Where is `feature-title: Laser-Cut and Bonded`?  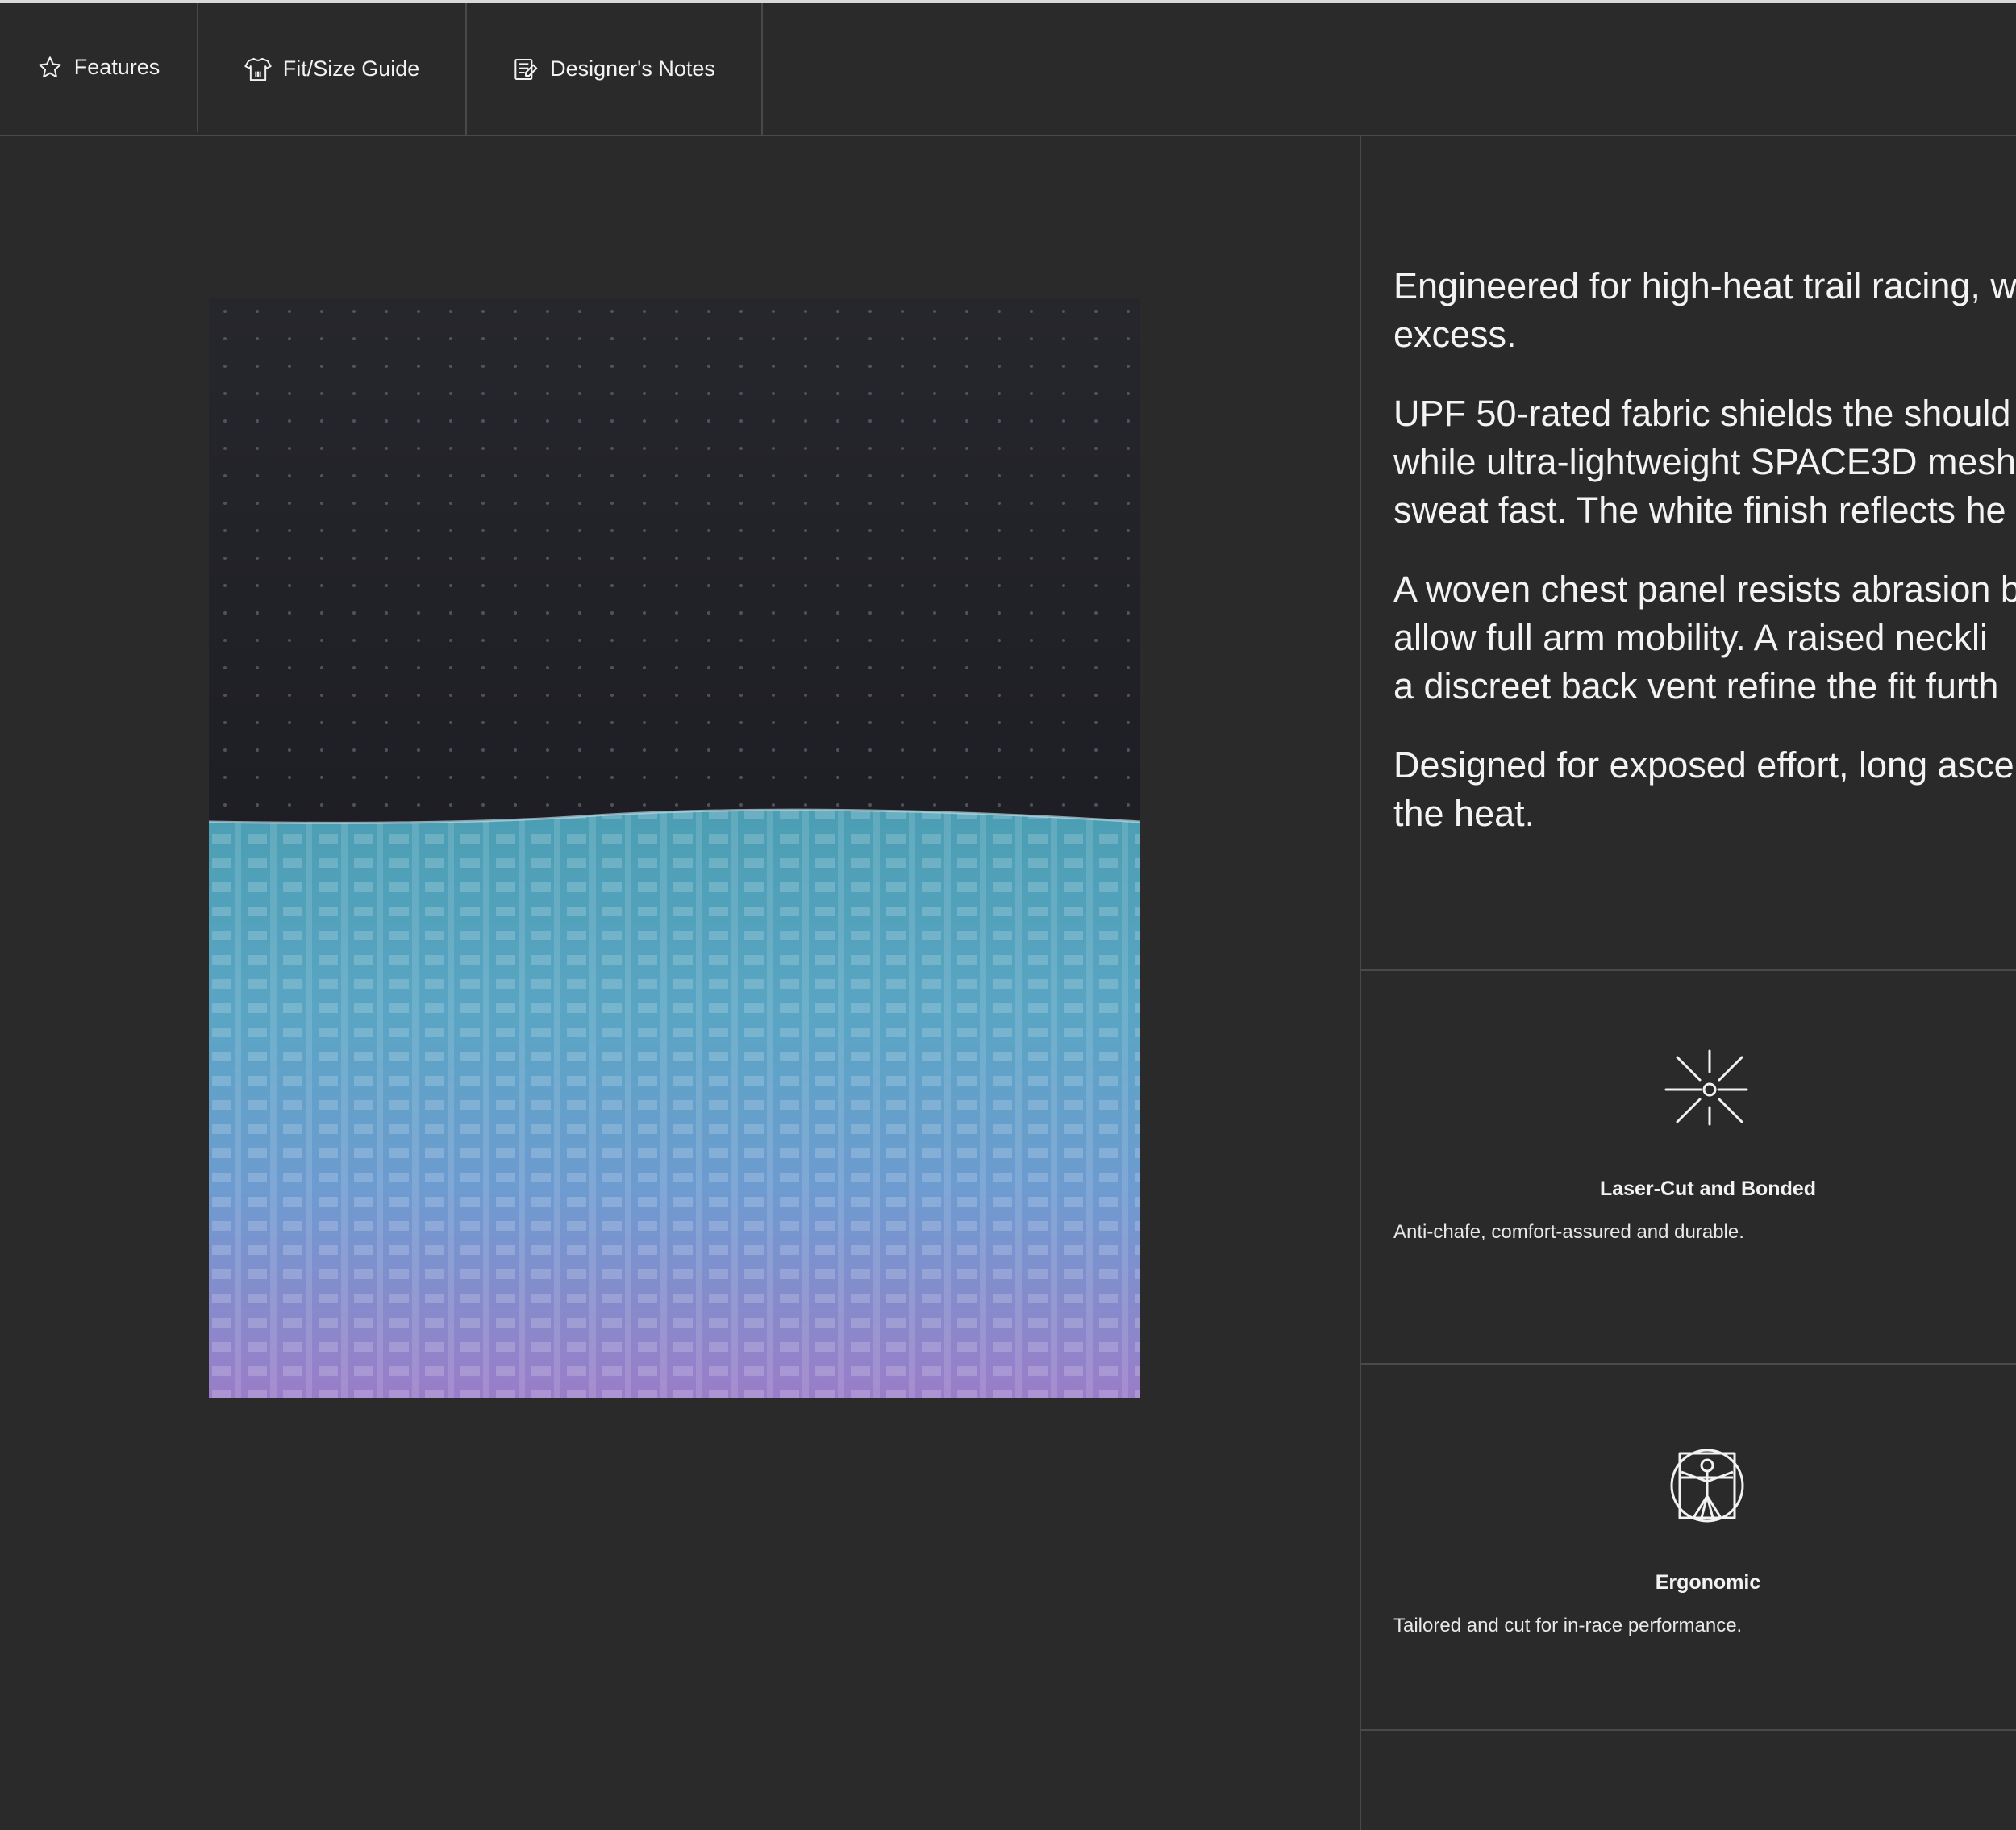
feature-title: Laser-Cut and Bonded is located at coordinates (1708, 1189).